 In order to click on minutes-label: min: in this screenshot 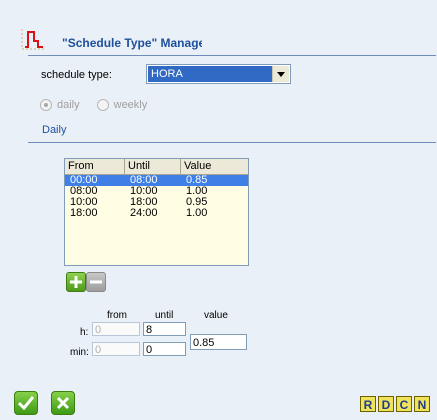, I will do `click(79, 352)`.